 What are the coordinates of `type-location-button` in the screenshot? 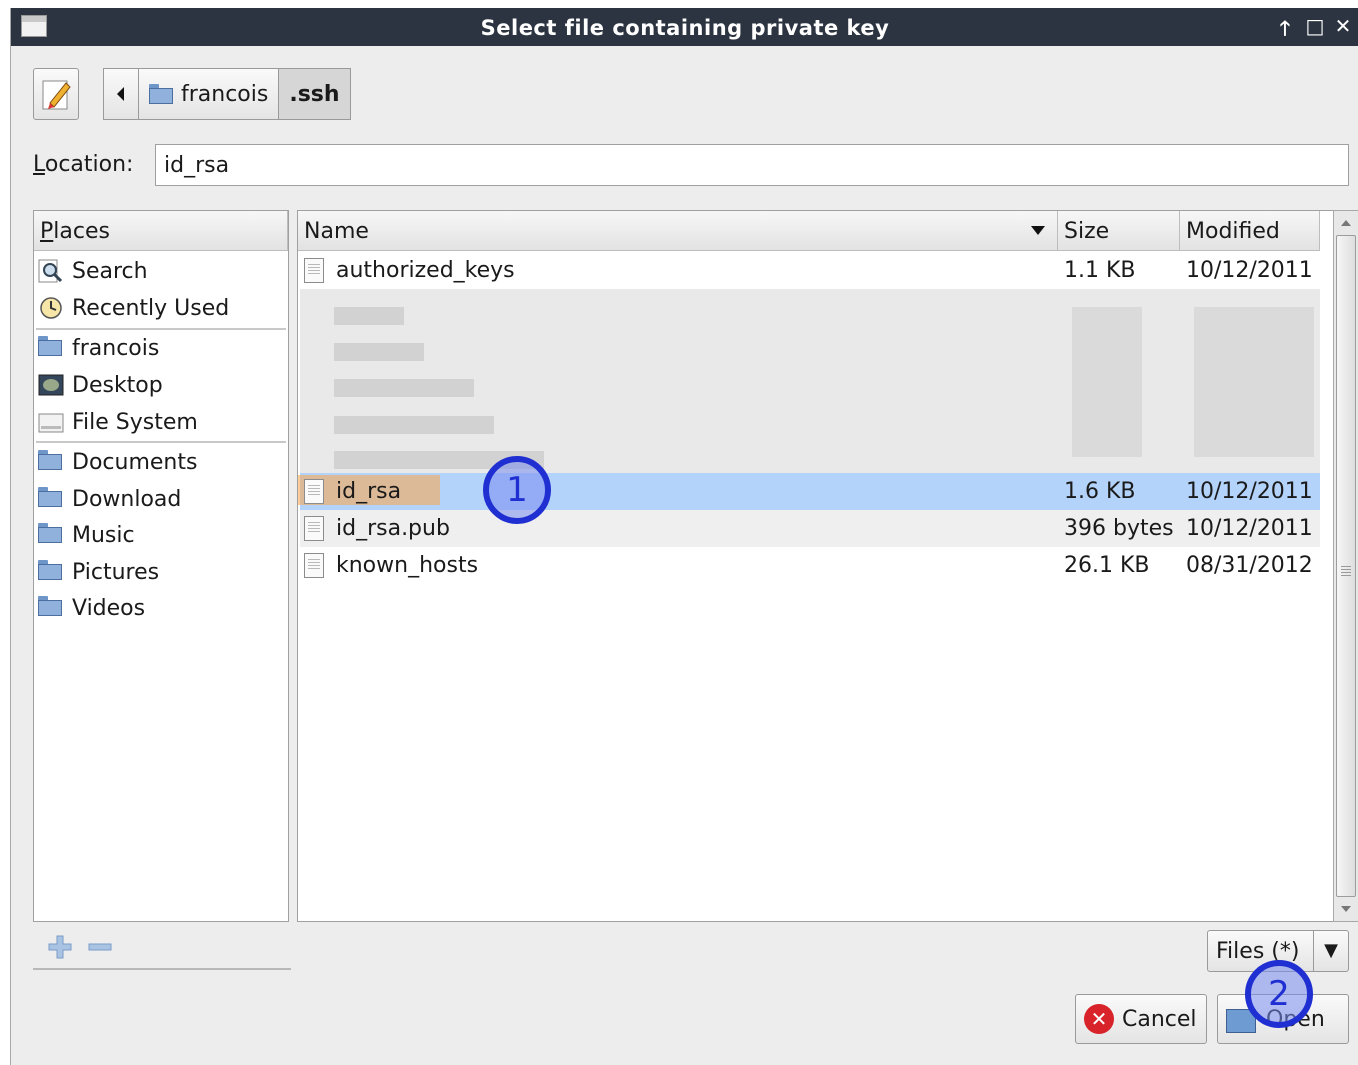 It's located at (56, 94).